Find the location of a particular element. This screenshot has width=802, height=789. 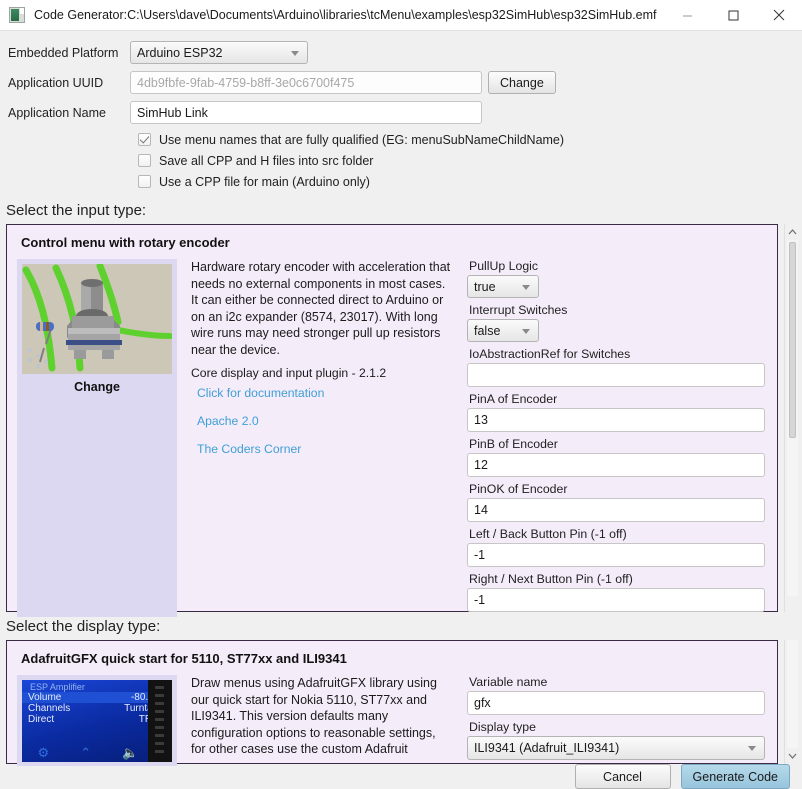

uuid-change-button: Change is located at coordinates (522, 82).